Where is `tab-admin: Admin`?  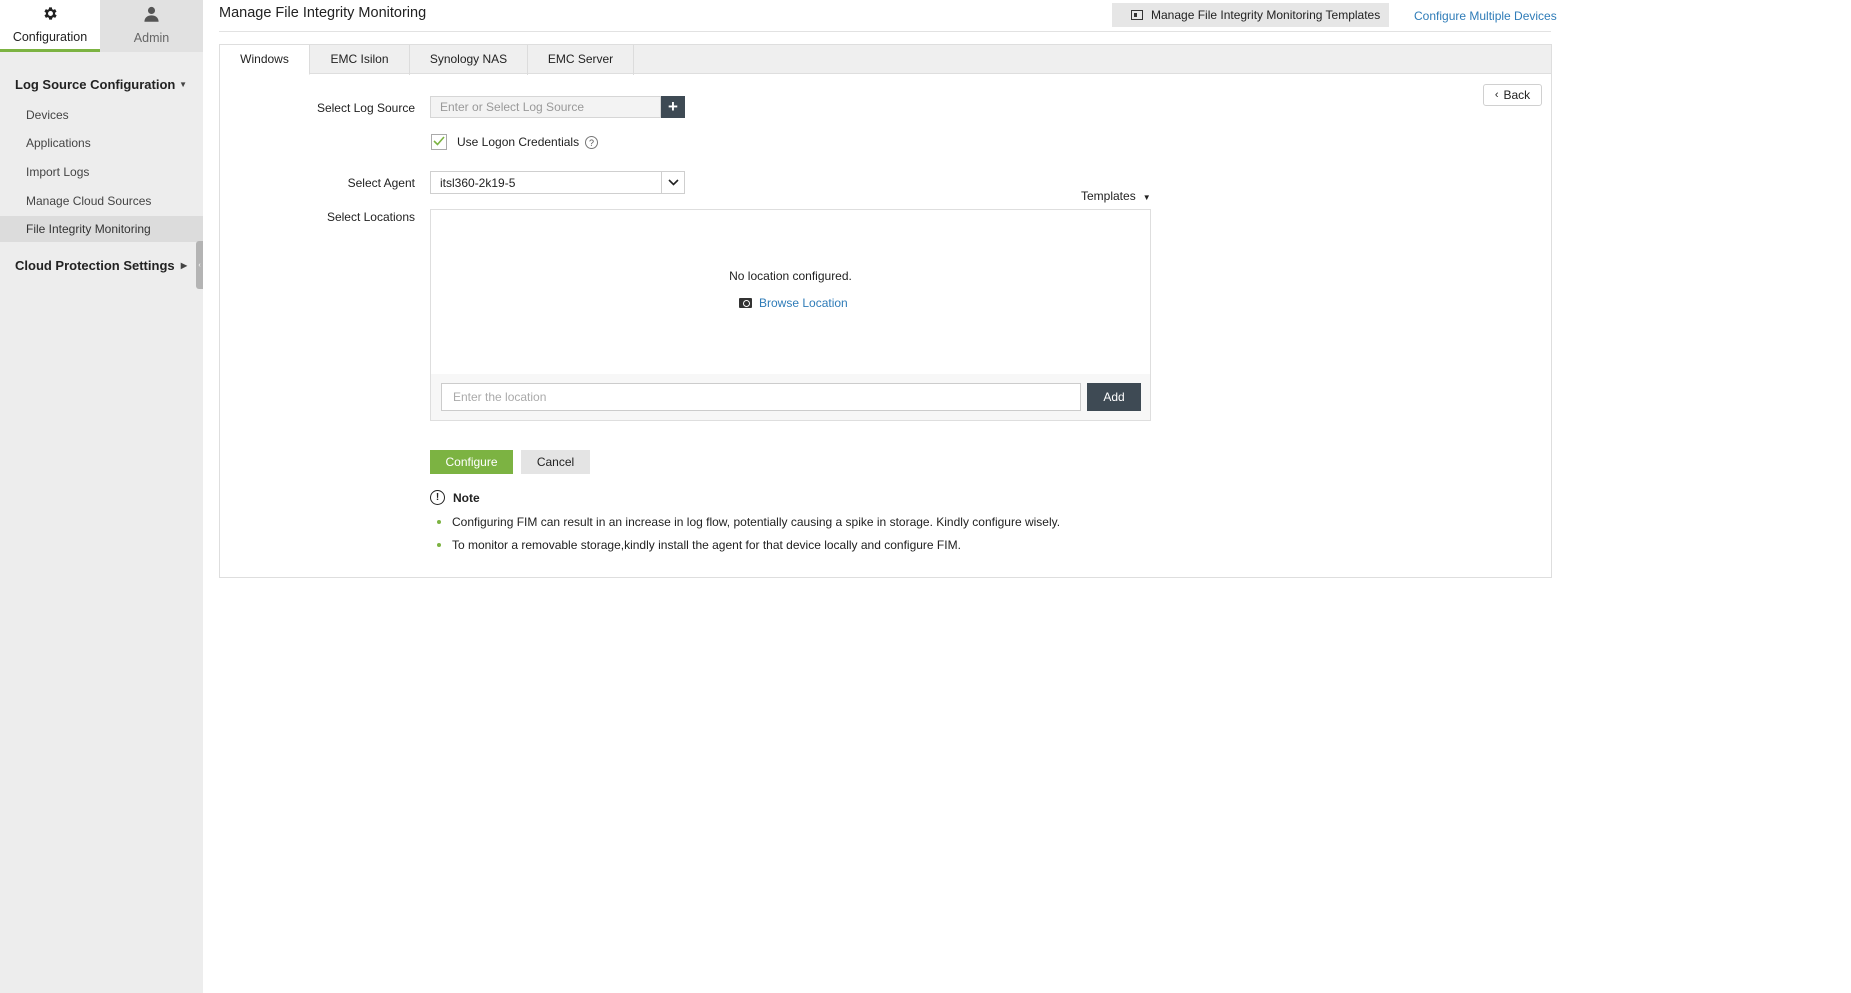
tab-admin: Admin is located at coordinates (151, 26).